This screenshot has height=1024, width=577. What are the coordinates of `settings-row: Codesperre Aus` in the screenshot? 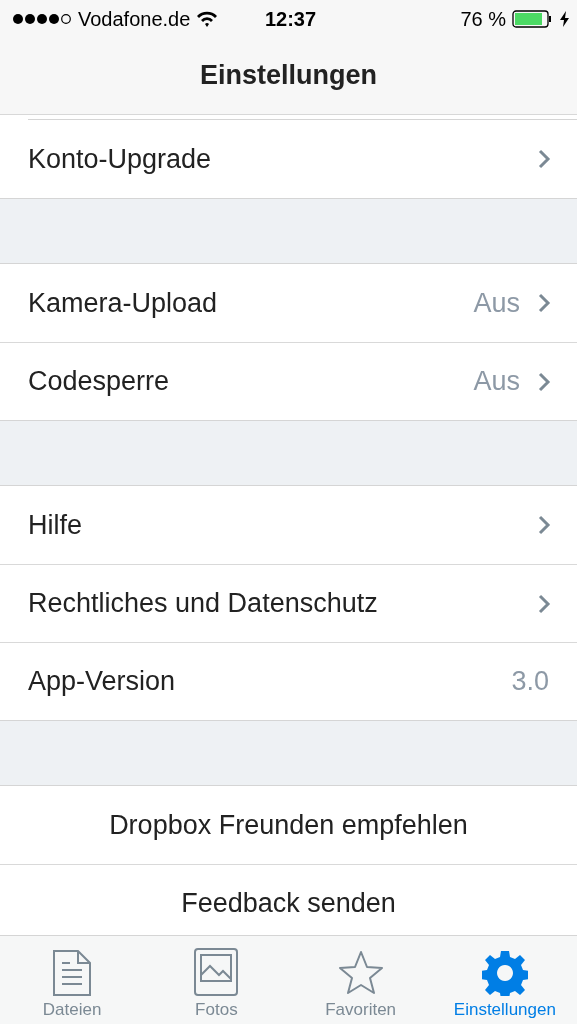 It's located at (288, 381).